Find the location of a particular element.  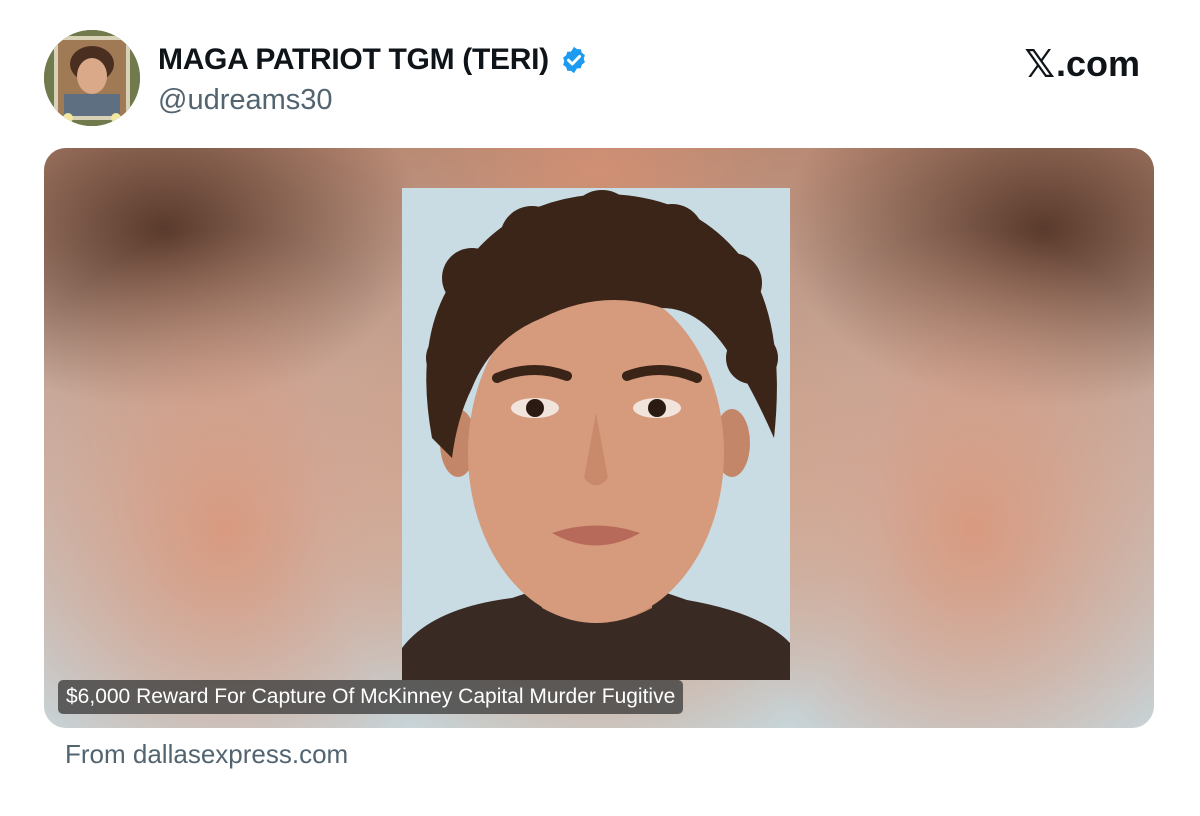

x-logo: 𝕏 .com is located at coordinates (1082, 64).